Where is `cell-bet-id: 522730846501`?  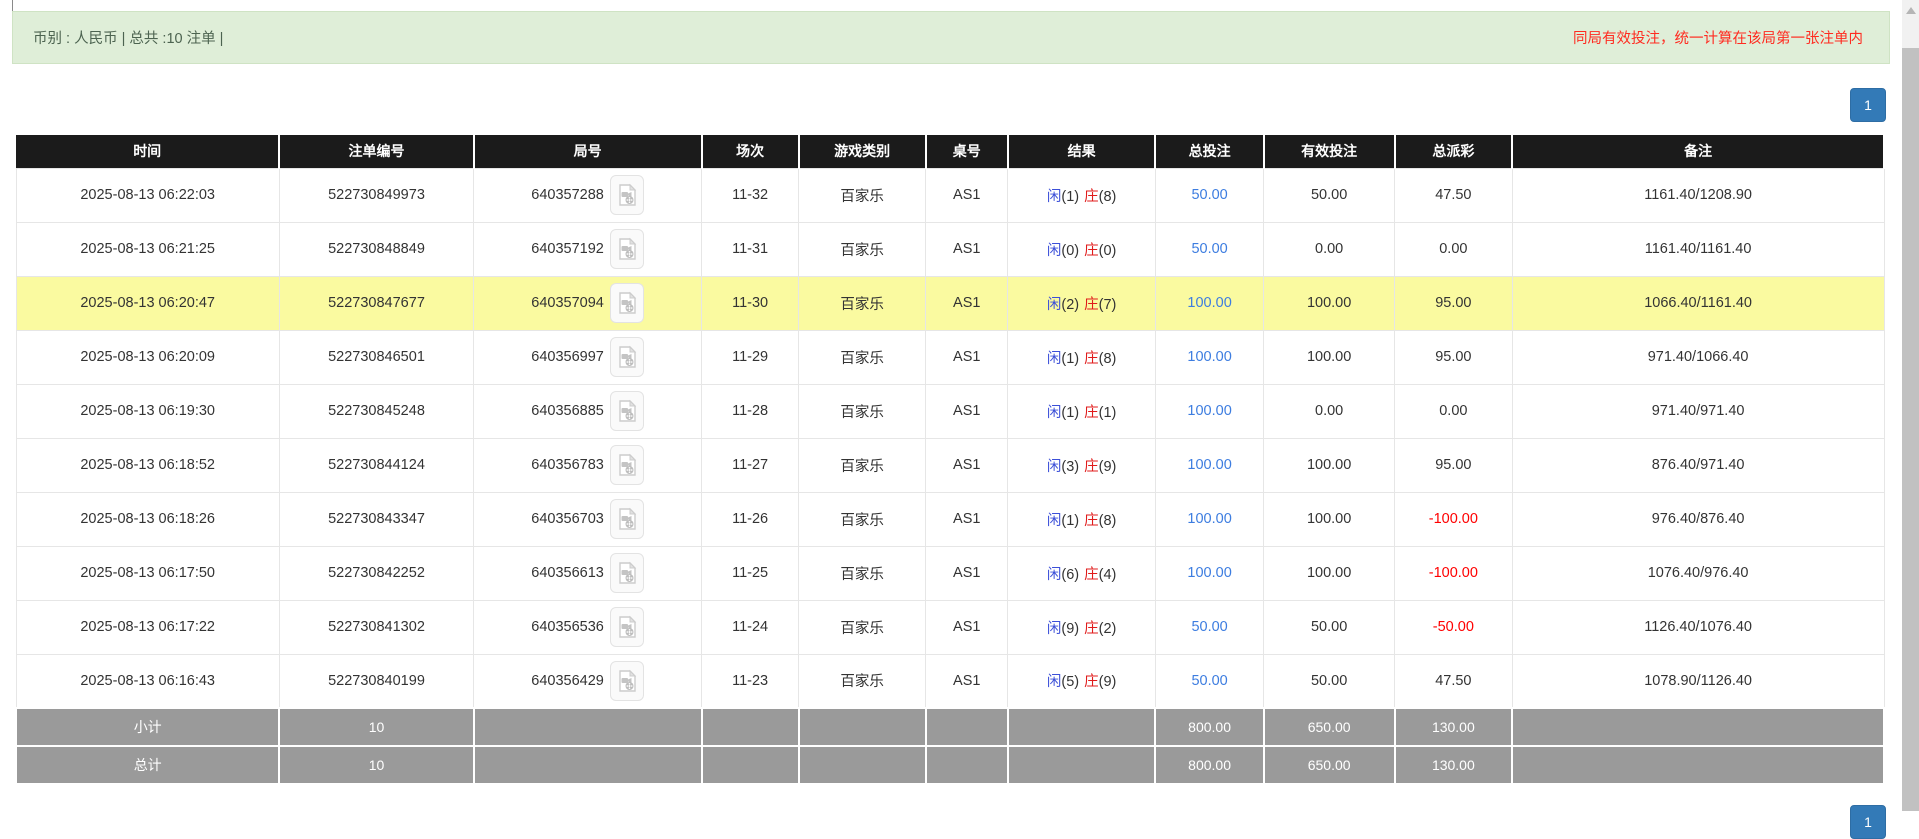
cell-bet-id: 522730846501 is located at coordinates (376, 357).